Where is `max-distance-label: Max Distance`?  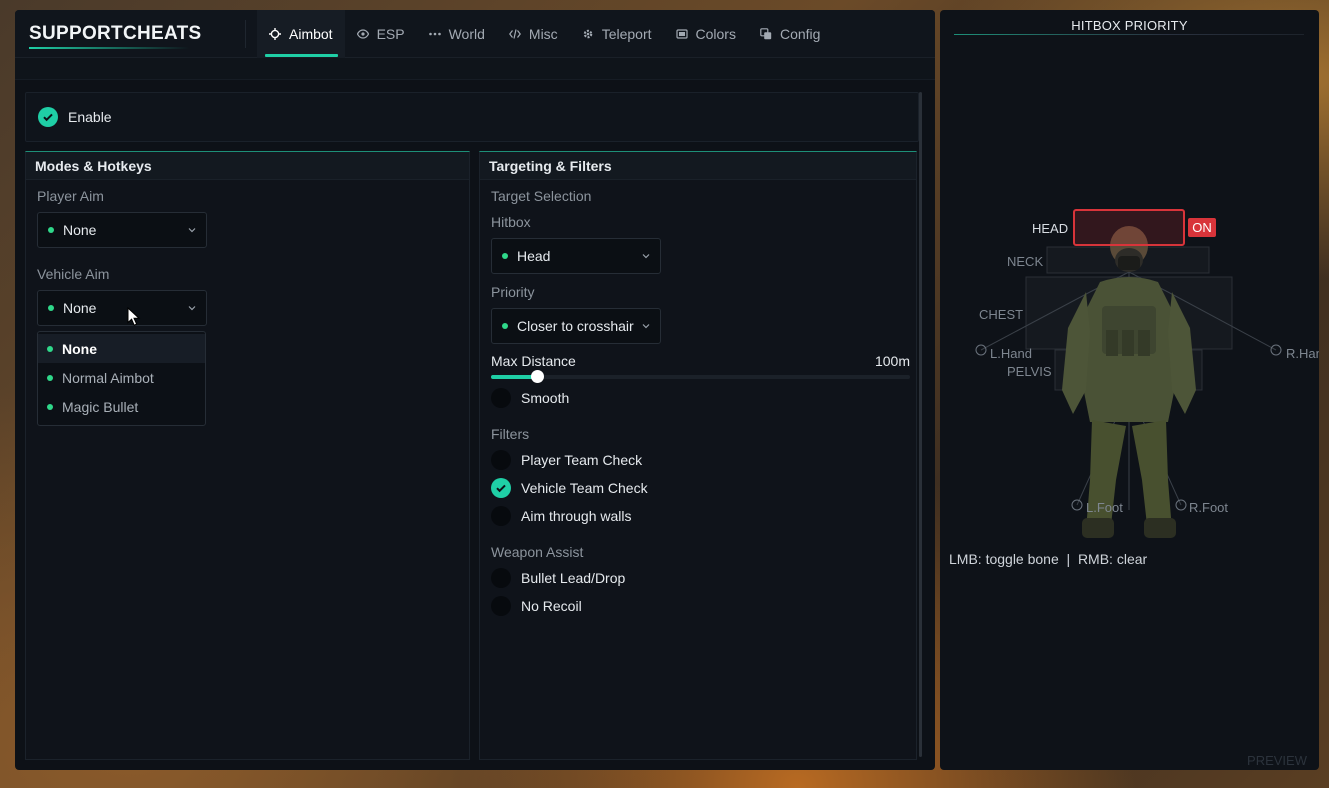
max-distance-label: Max Distance is located at coordinates (533, 361).